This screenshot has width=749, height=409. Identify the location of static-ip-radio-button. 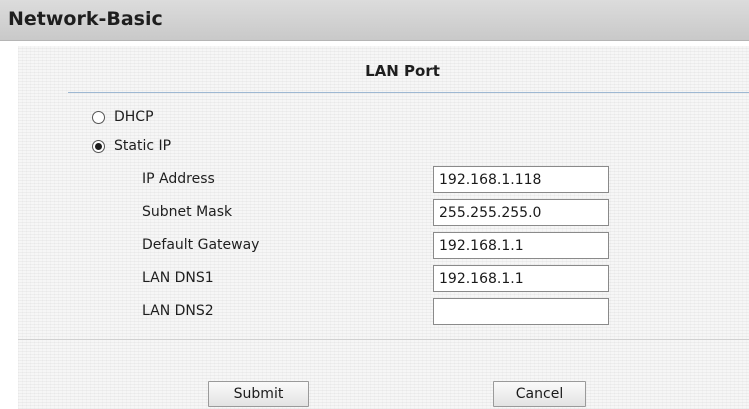
(98, 146).